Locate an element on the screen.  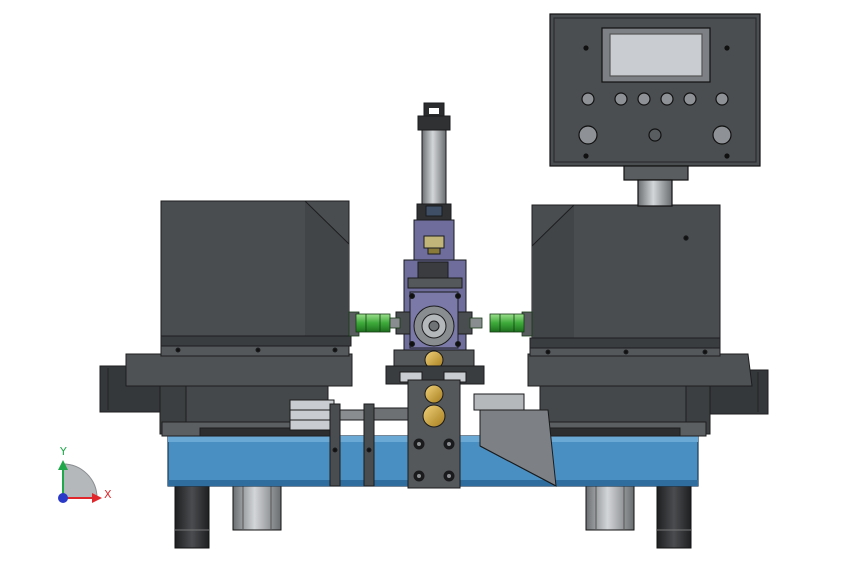
panel-mount is located at coordinates (656, 173).